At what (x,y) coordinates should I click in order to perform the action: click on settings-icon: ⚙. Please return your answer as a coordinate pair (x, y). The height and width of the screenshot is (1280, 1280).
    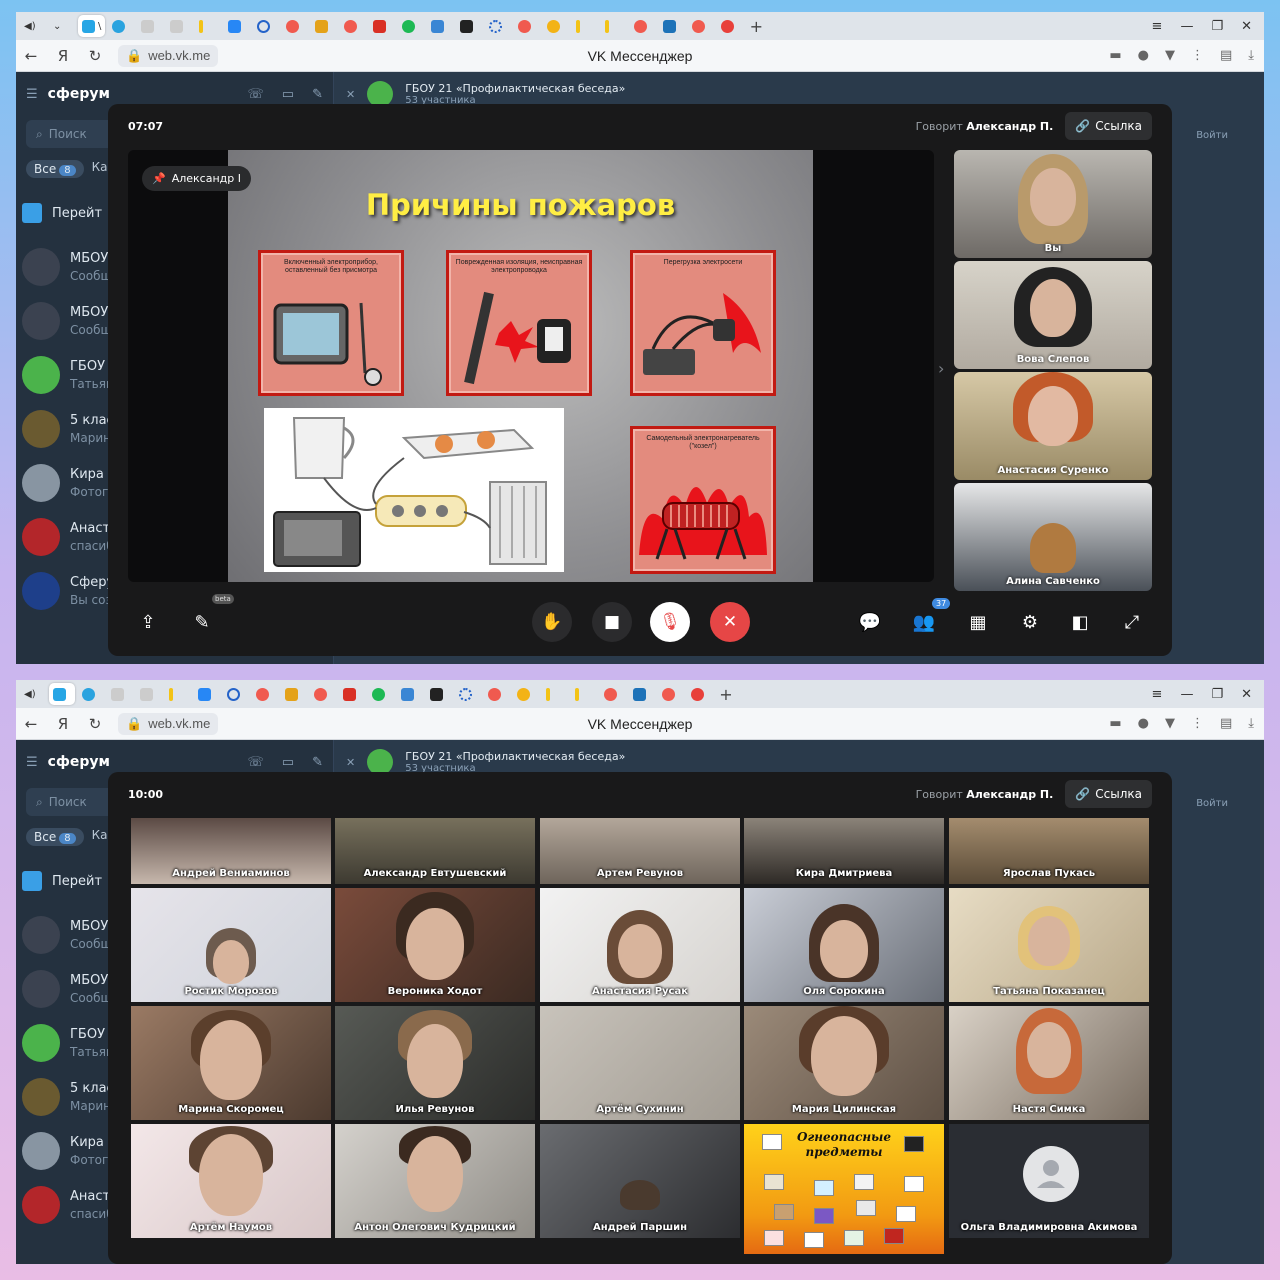
    Looking at the image, I should click on (1030, 622).